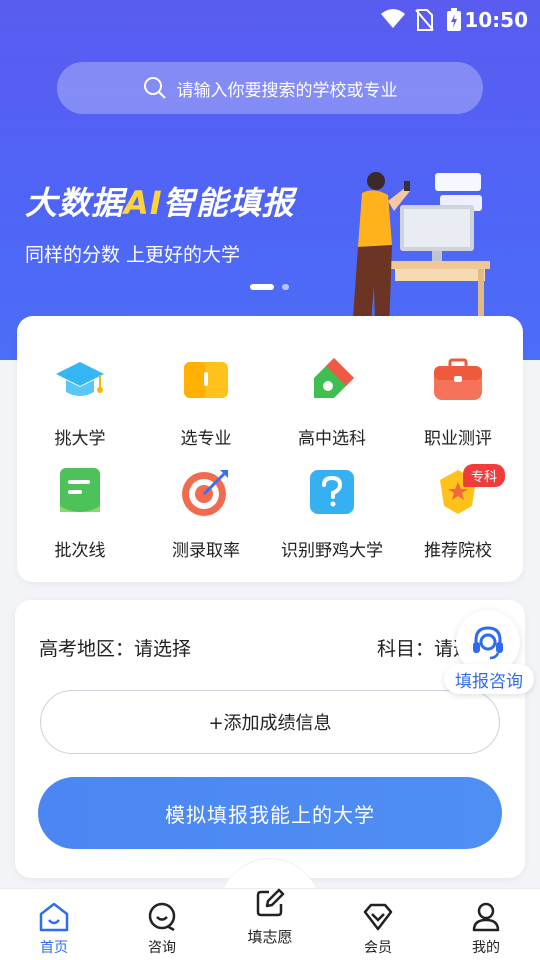 The width and height of the screenshot is (540, 960). I want to click on graduation-cap-icon, so click(80, 379).